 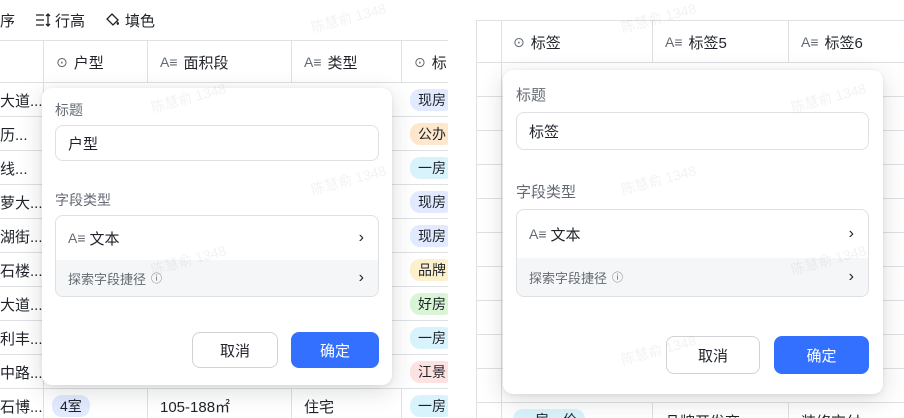 I want to click on title-input: 户型, so click(x=217, y=143).